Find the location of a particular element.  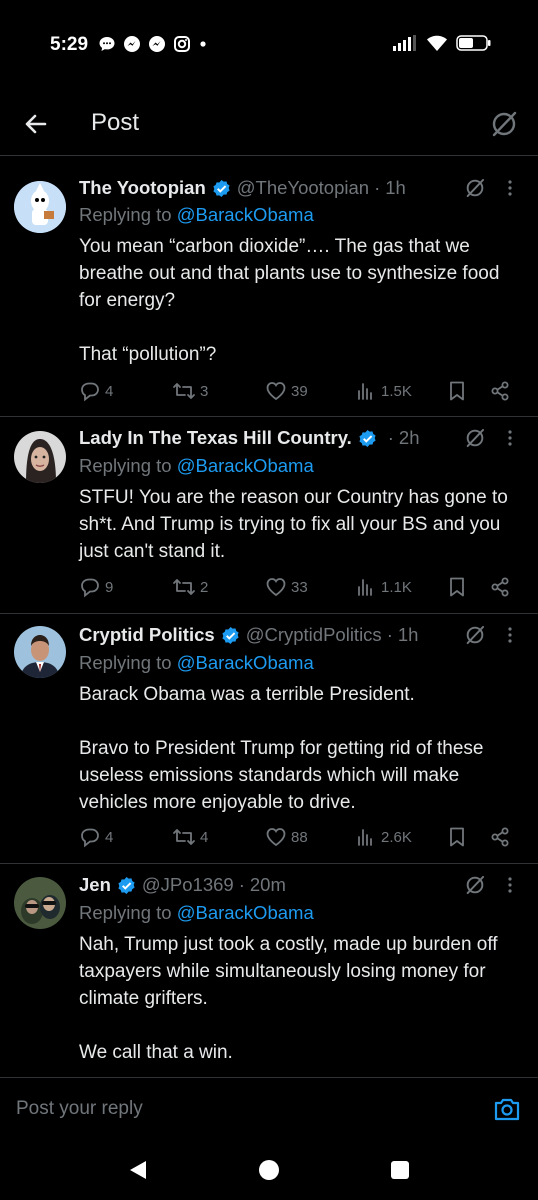

post-actions: 9 2 33 1.1K is located at coordinates (299, 589).